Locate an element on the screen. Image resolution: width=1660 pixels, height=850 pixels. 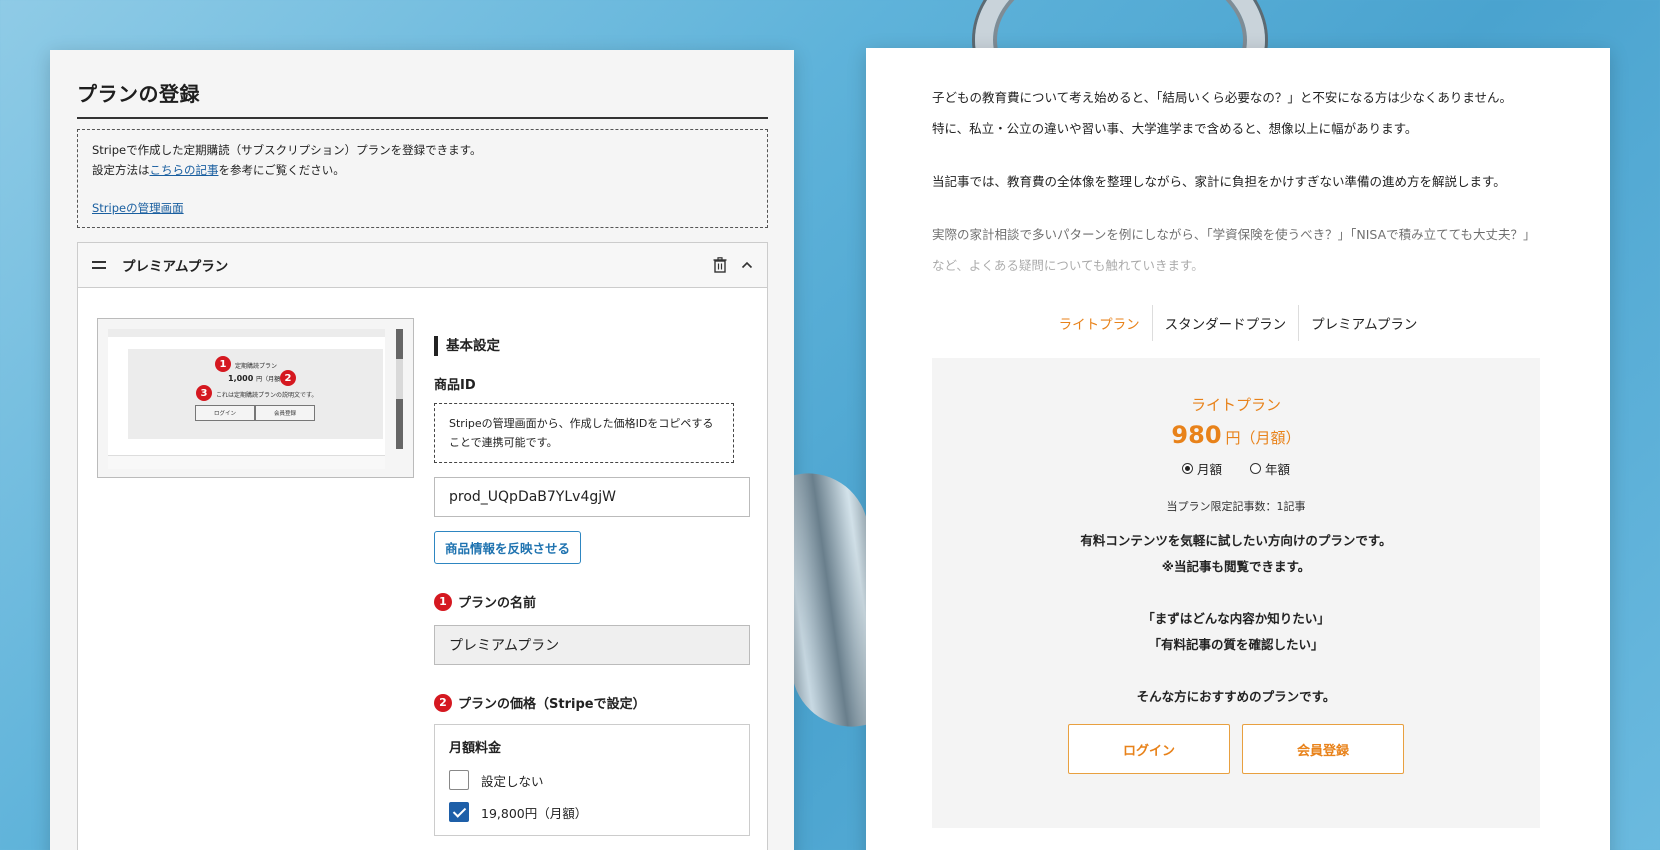
plan-desc-quote2: 「有料記事の質を確認したい」 is located at coordinates (1236, 644).